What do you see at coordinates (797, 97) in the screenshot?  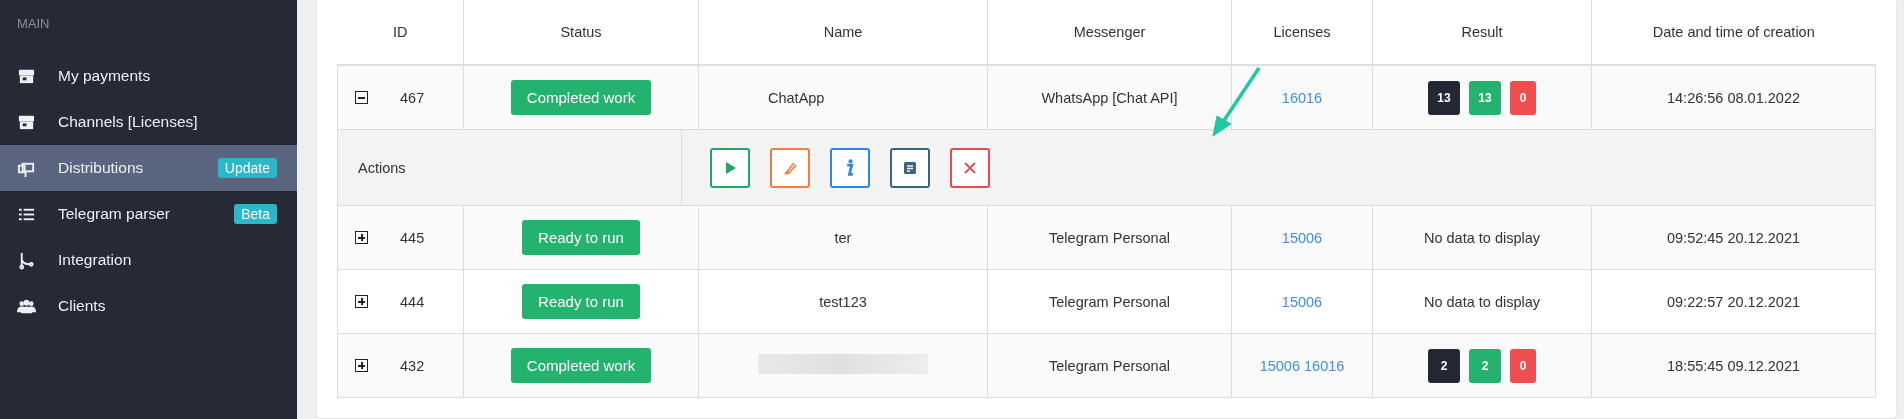 I see `name-text: ChatApp` at bounding box center [797, 97].